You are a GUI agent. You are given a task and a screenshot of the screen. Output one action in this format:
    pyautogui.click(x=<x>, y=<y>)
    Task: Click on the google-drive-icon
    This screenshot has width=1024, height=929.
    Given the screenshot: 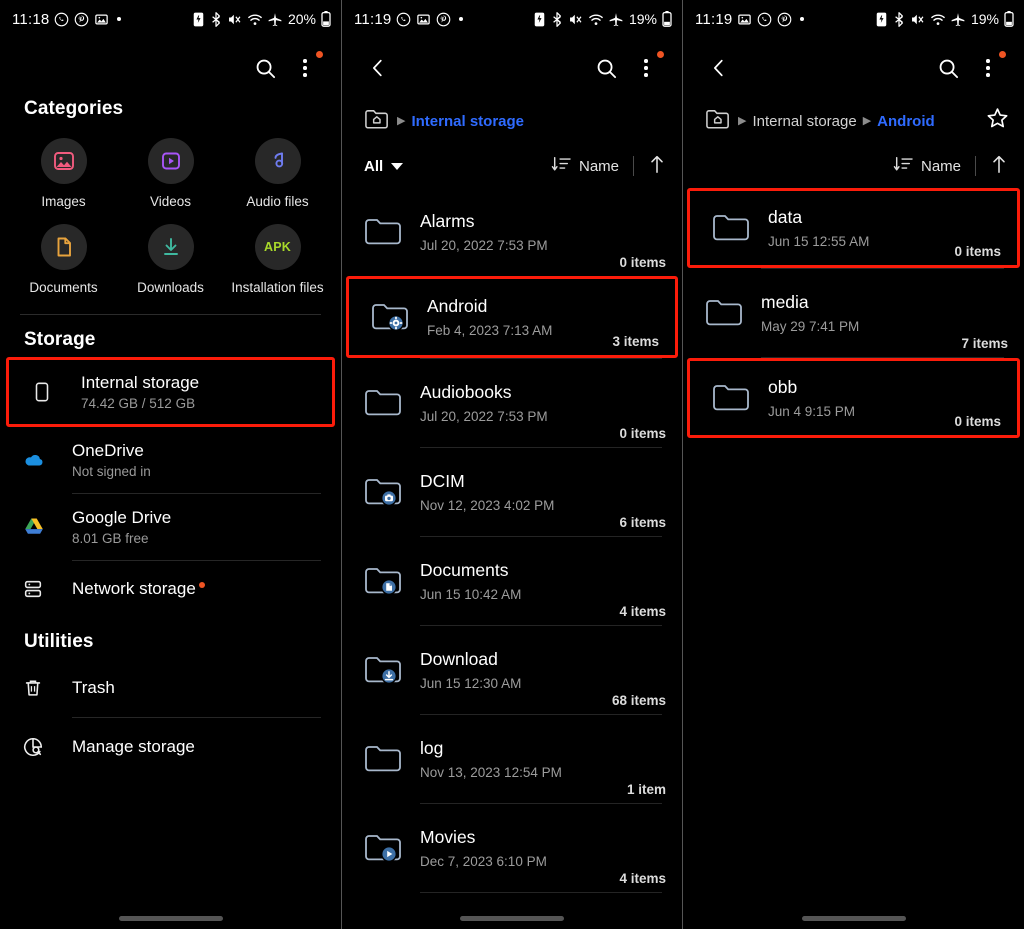 What is the action you would take?
    pyautogui.click(x=42, y=527)
    